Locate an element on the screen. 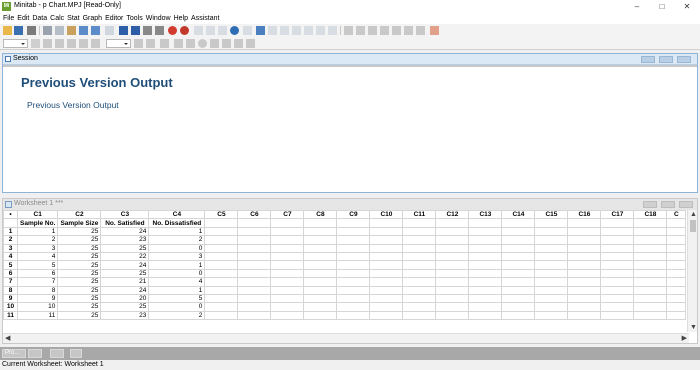 This screenshot has width=700, height=370. grid-icon is located at coordinates (320, 30).